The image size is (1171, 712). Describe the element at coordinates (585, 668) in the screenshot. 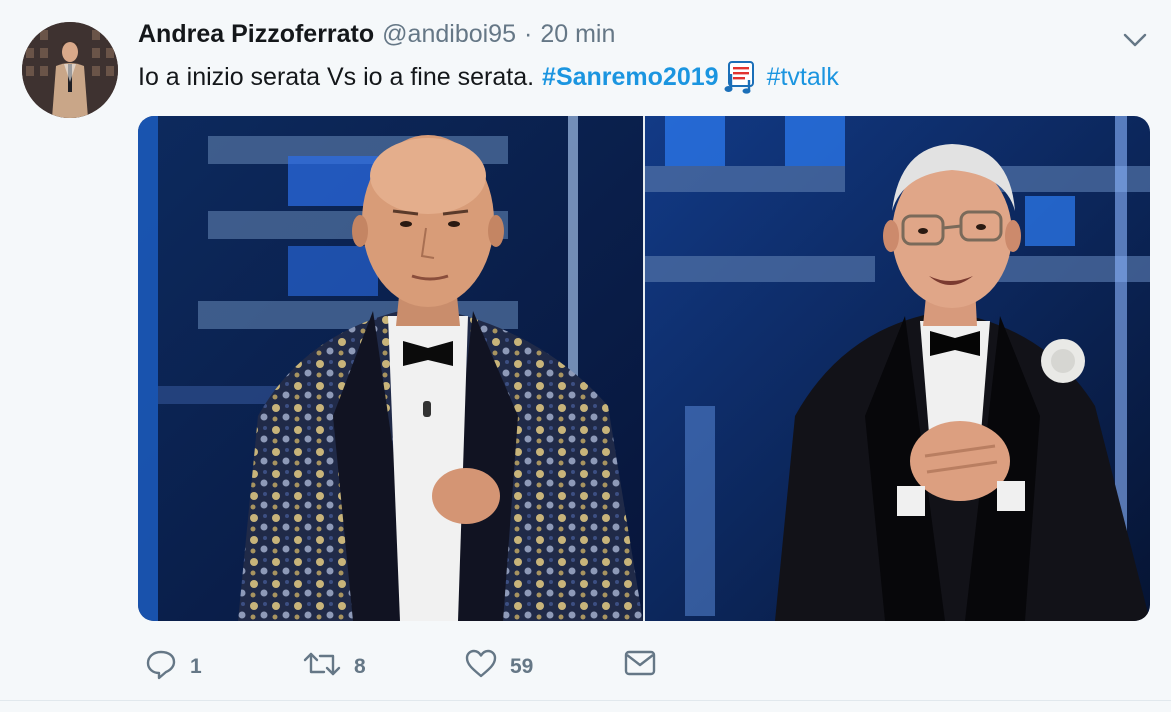

I see `tweet-actions: 1 8 59` at that location.